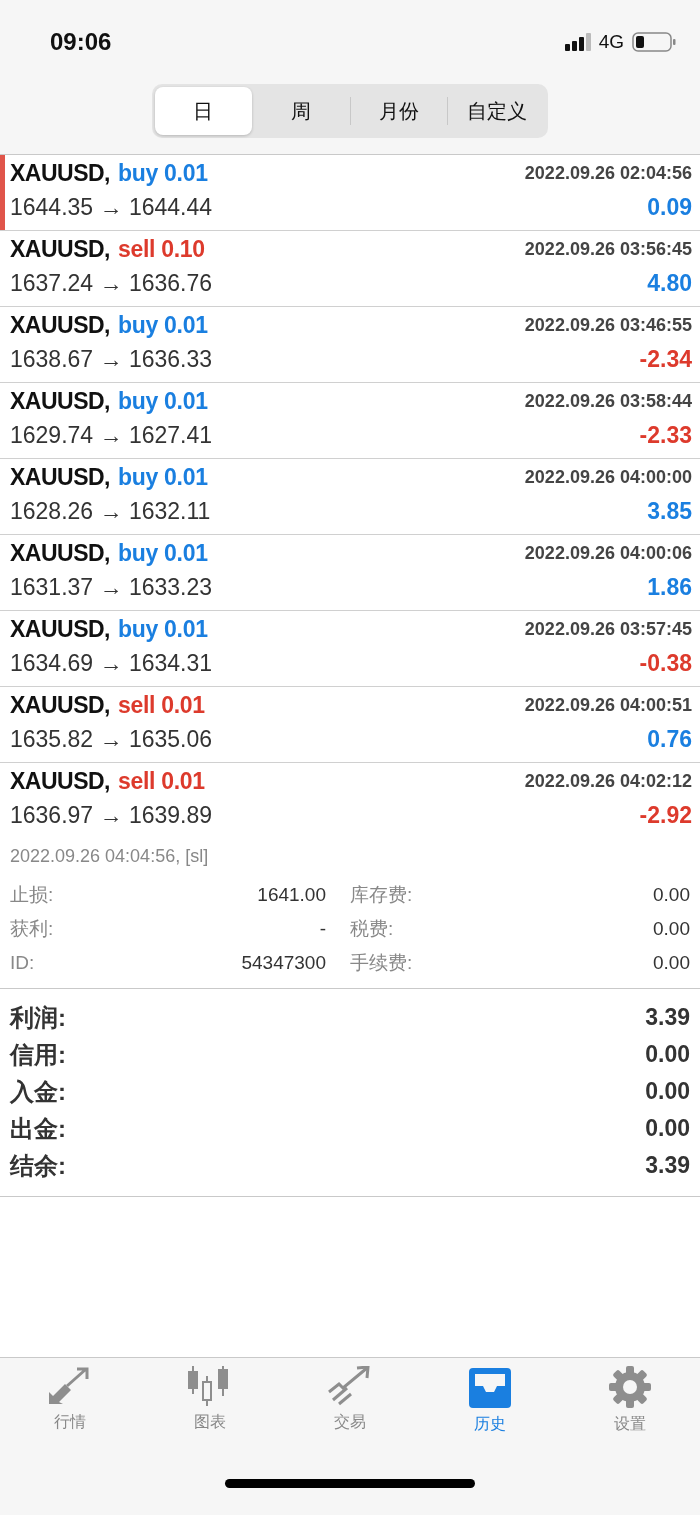 This screenshot has height=1515, width=700. I want to click on profit-value: -2.92, so click(665, 815).